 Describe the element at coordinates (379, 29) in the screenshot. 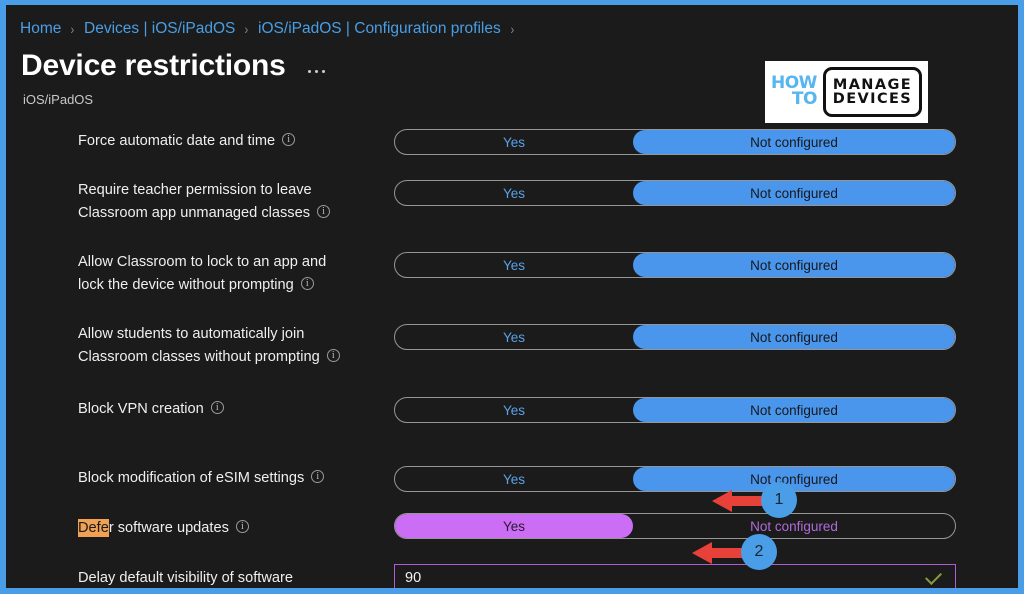

I see `breadcrumb-item-configuration-profiles: iOS/iPadOS | Configuration profiles` at that location.